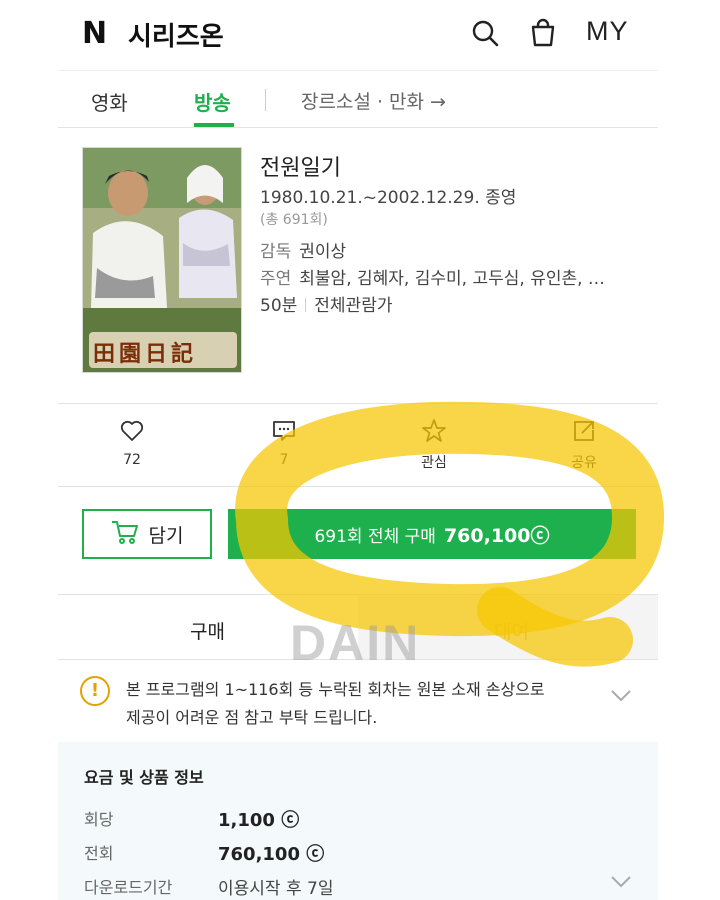  What do you see at coordinates (300, 168) in the screenshot?
I see `content-title: 전원일기` at bounding box center [300, 168].